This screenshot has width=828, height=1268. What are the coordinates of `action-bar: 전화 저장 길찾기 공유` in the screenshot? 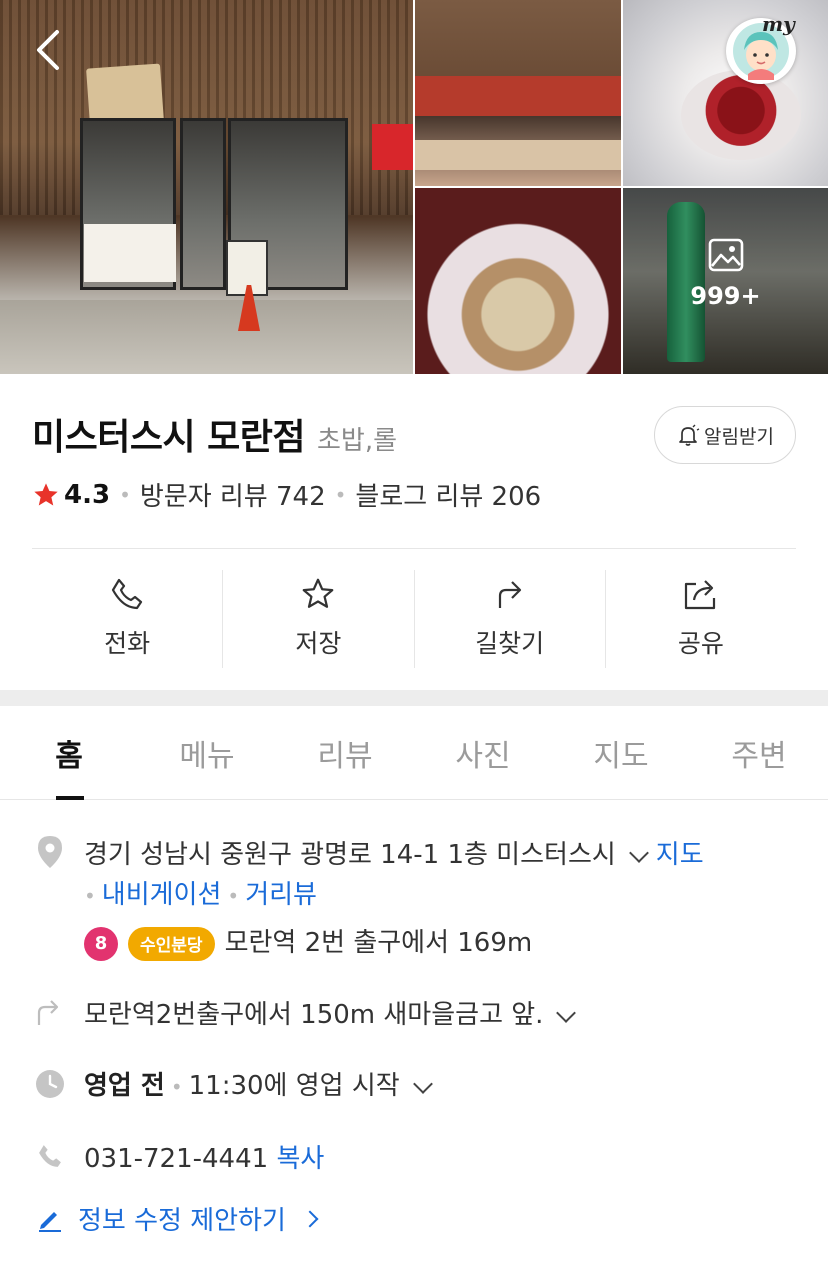 It's located at (414, 619).